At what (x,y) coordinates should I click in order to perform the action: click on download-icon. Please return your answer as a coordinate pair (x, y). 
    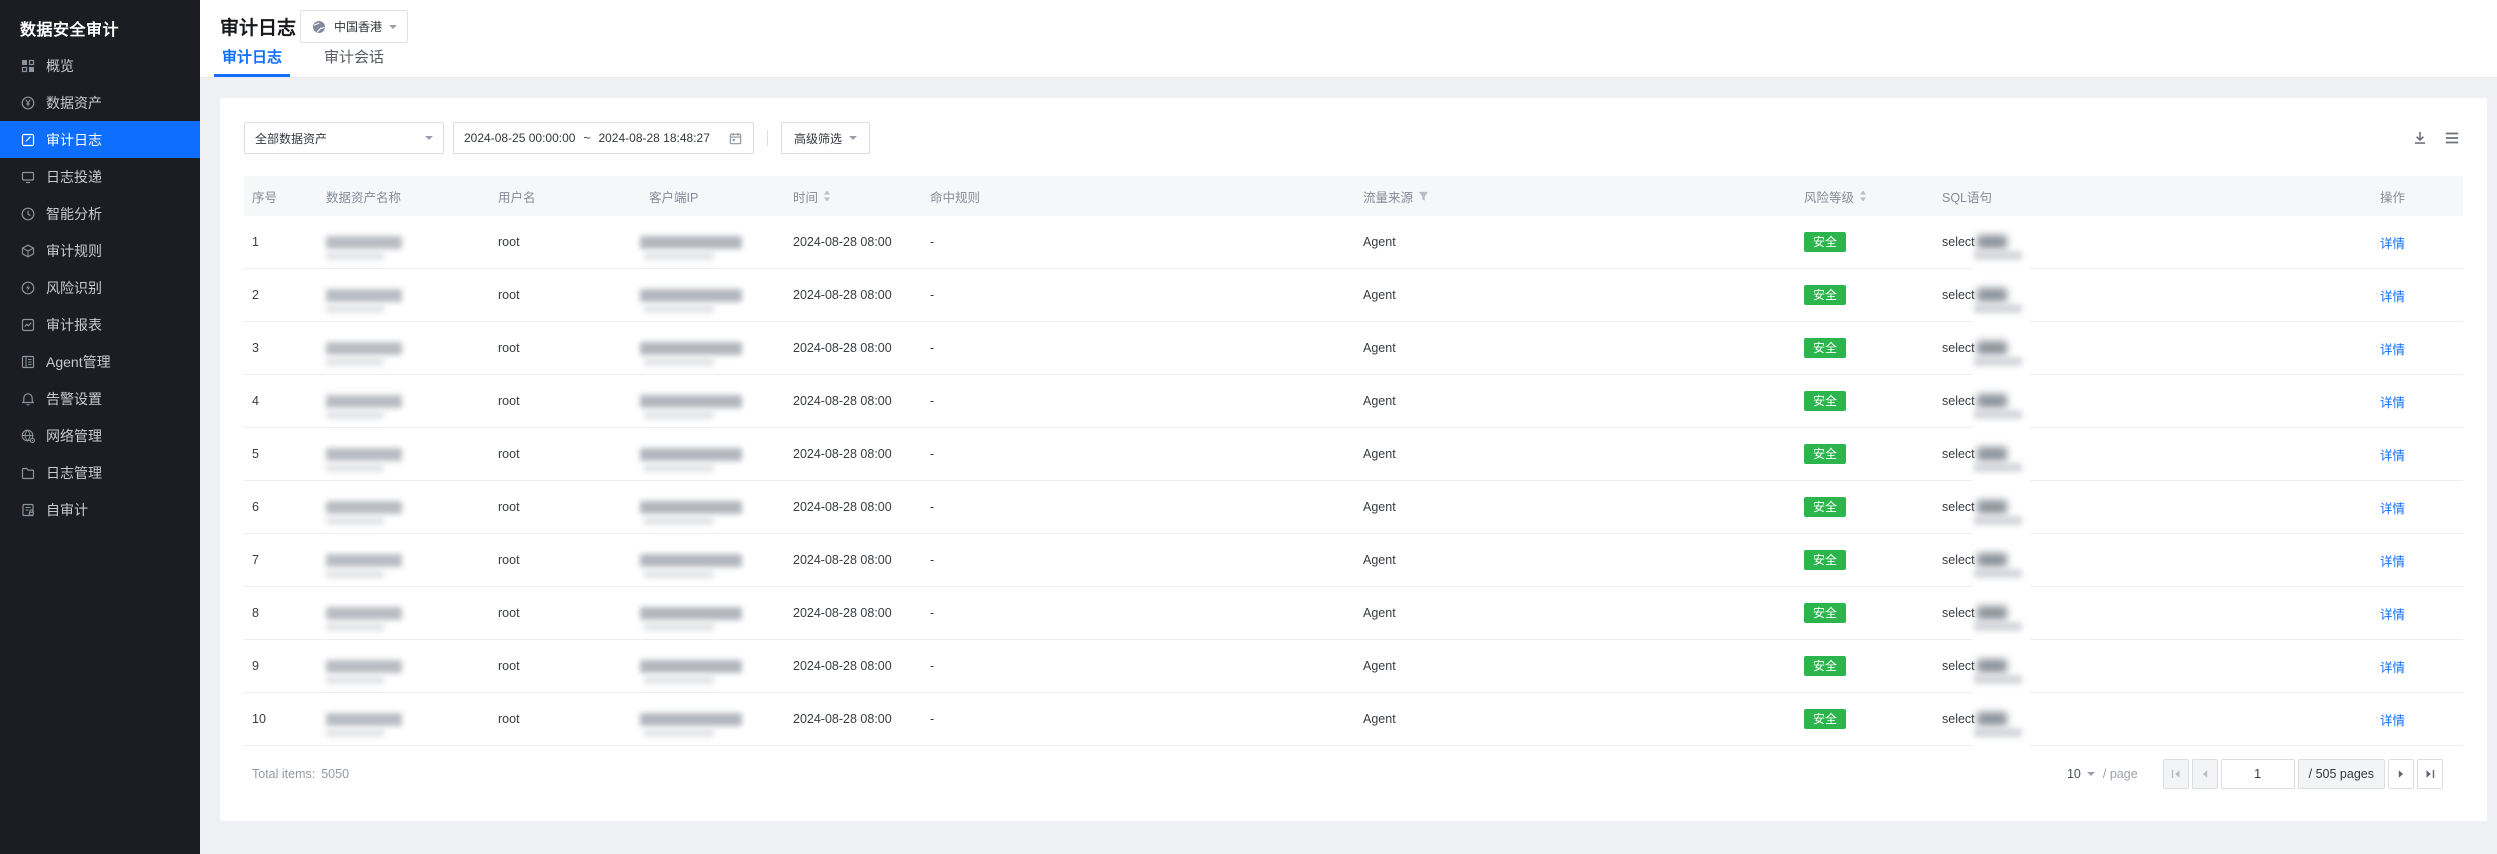
    Looking at the image, I should click on (2420, 138).